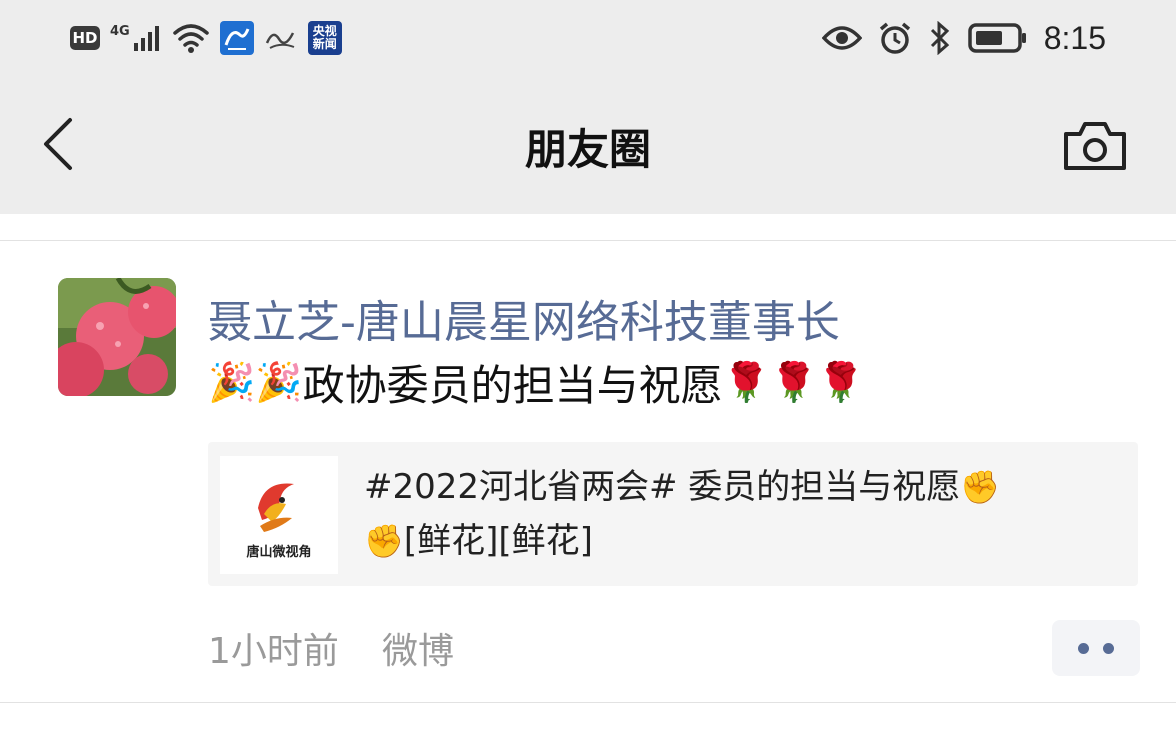  Describe the element at coordinates (588, 702) in the screenshot. I see `post-bottom-divider` at that location.